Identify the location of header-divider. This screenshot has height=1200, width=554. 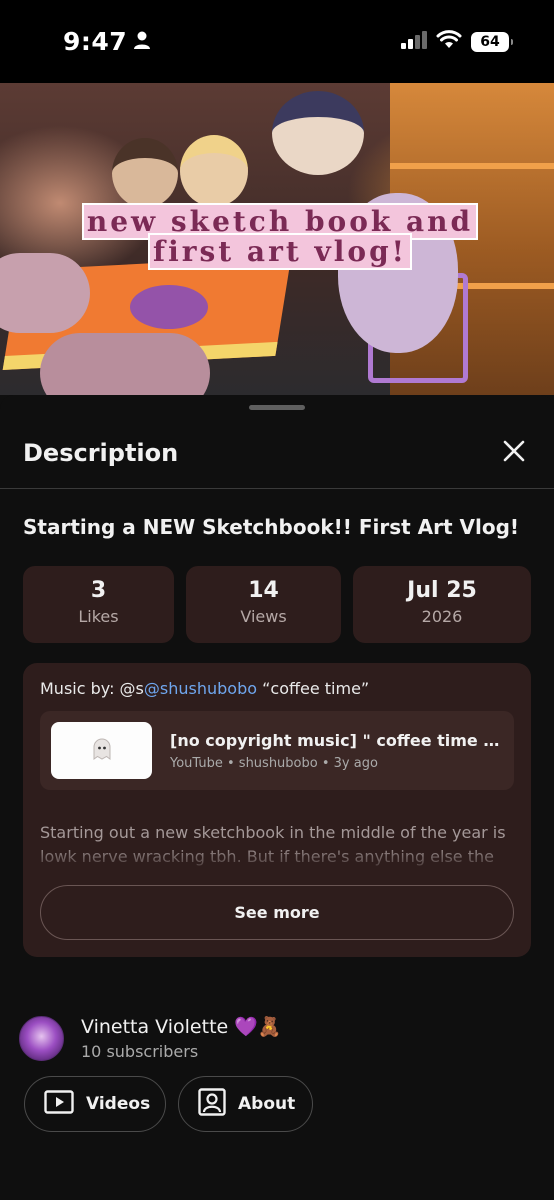
(277, 488).